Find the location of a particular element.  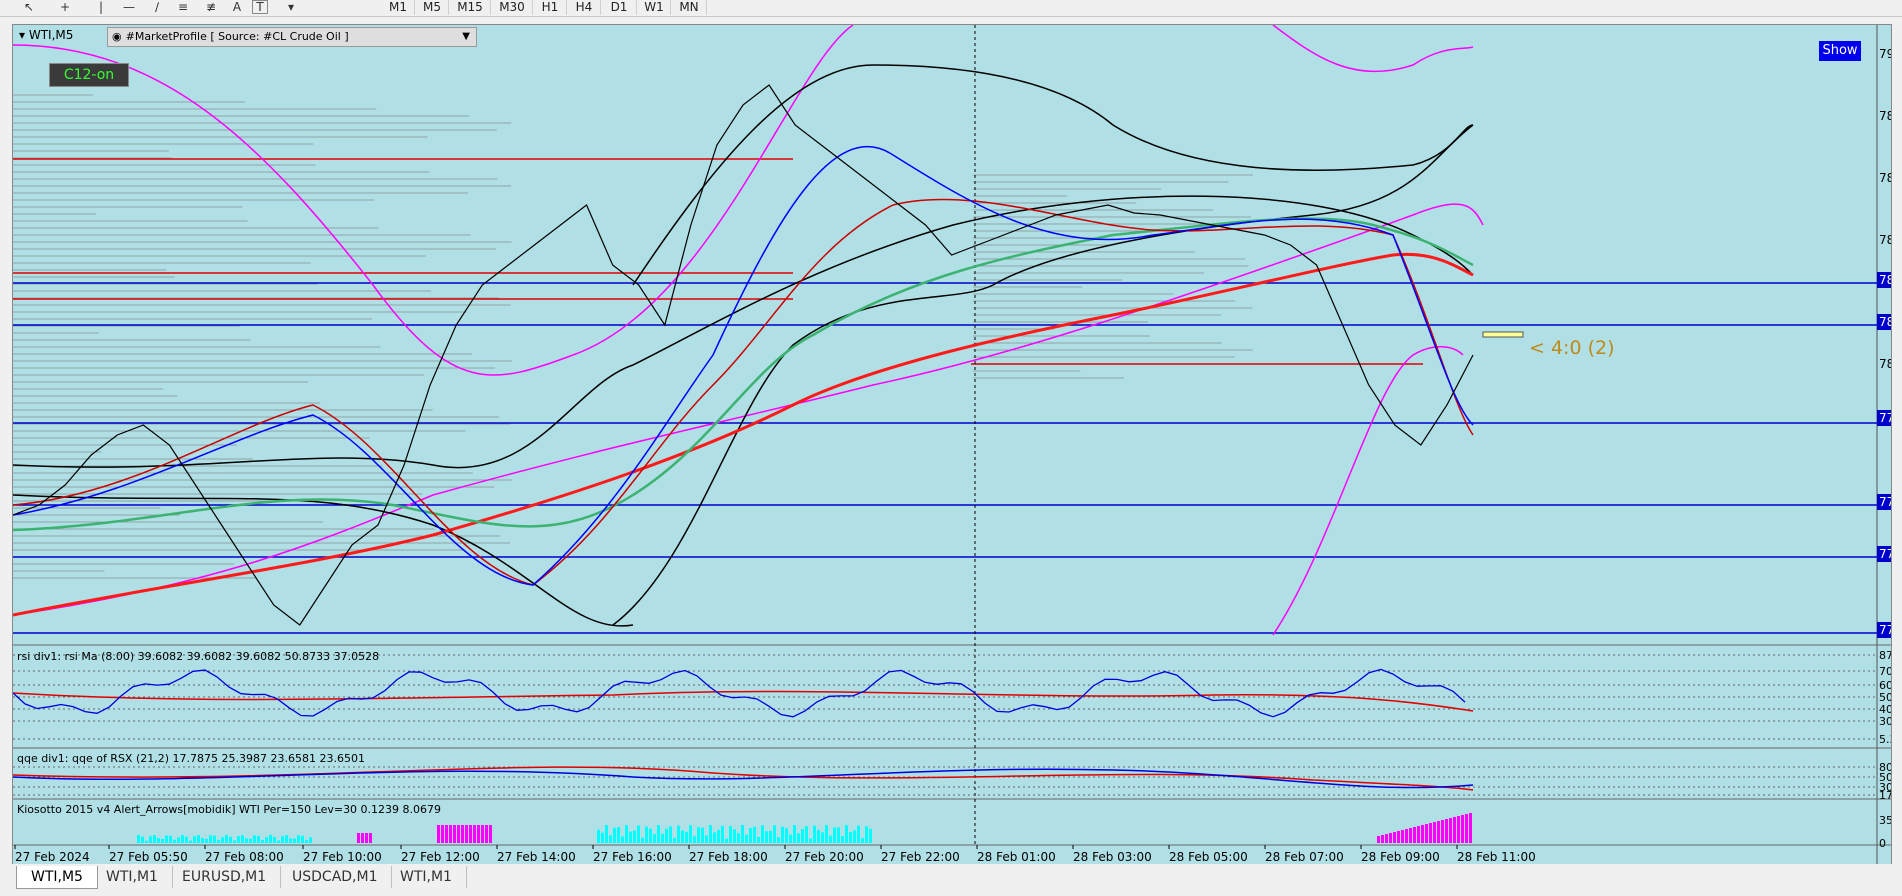

timeframe-m15: M15 is located at coordinates (470, 7).